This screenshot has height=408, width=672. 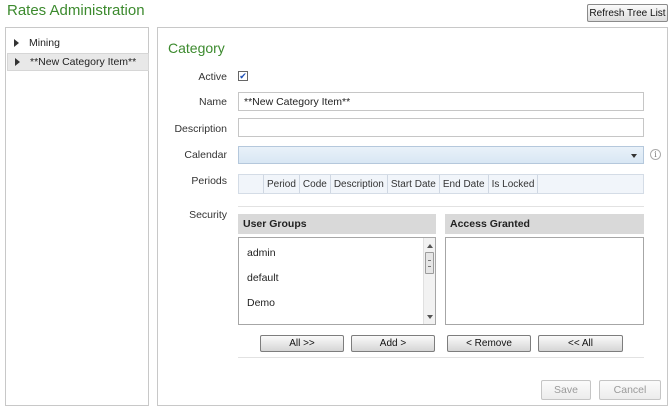 I want to click on save-button: Save, so click(x=566, y=390).